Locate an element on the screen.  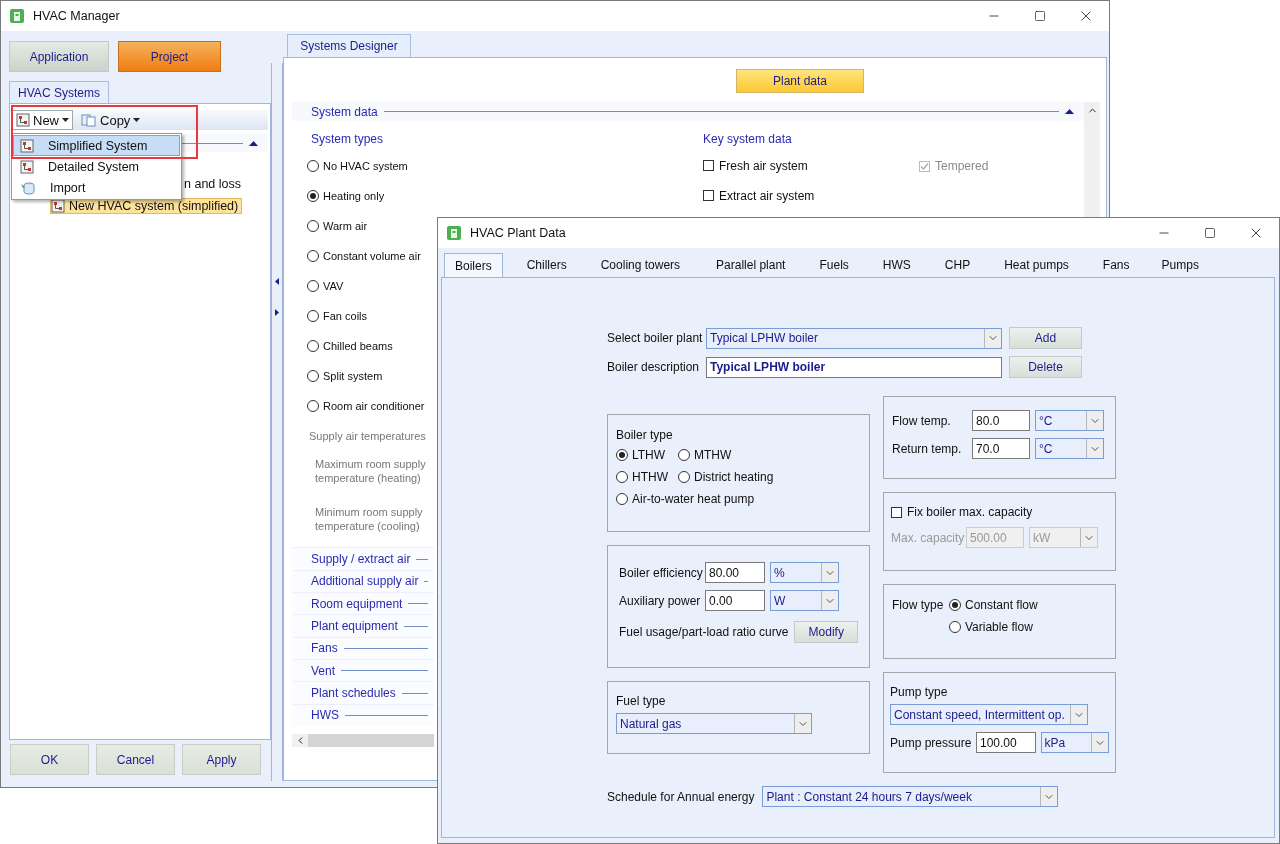
toolbar-button: Copy is located at coordinates (111, 120).